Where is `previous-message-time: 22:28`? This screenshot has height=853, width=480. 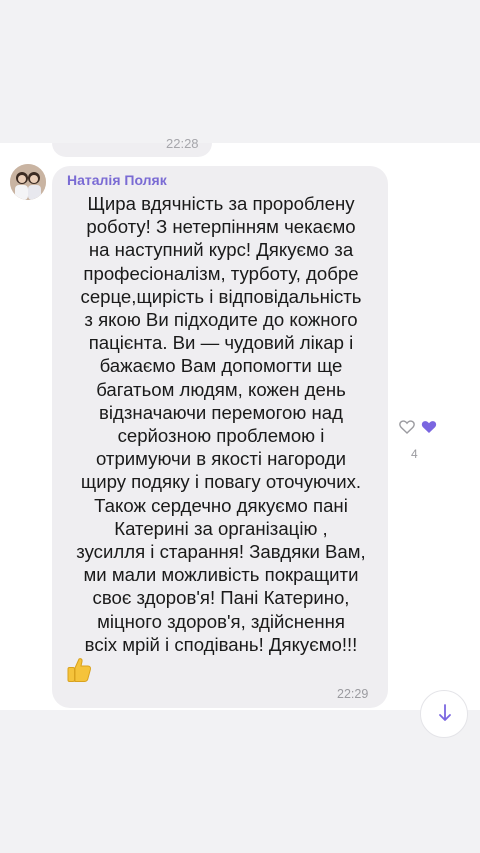
previous-message-time: 22:28 is located at coordinates (182, 143).